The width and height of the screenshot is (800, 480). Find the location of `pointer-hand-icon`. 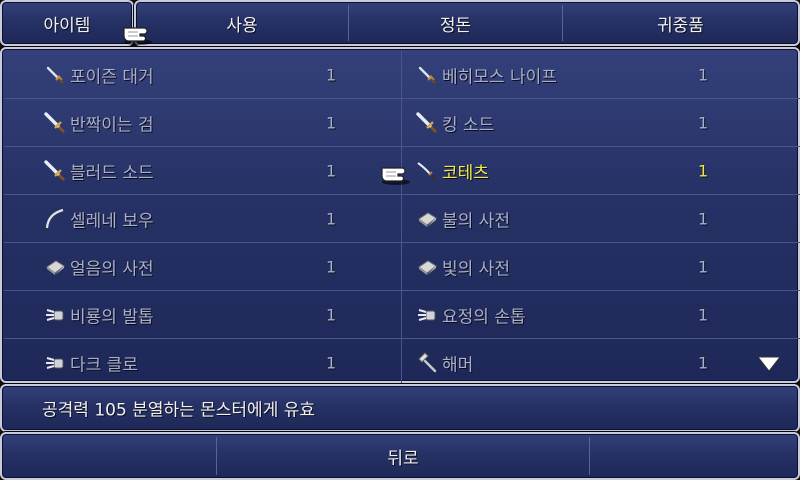

pointer-hand-icon is located at coordinates (137, 36).